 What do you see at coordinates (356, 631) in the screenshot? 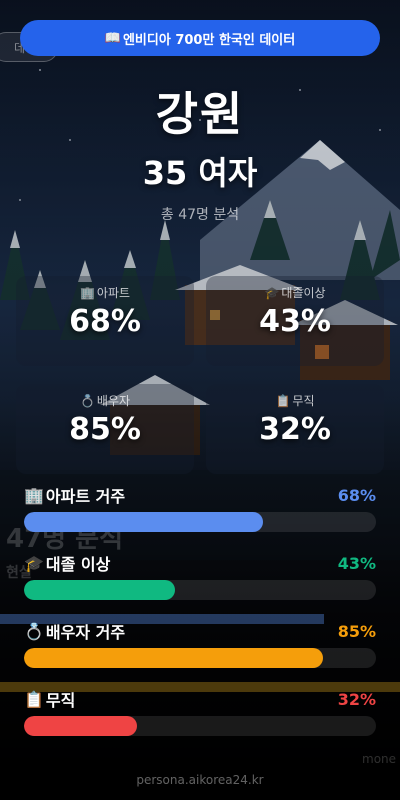
I see `bar-percent: 85%` at bounding box center [356, 631].